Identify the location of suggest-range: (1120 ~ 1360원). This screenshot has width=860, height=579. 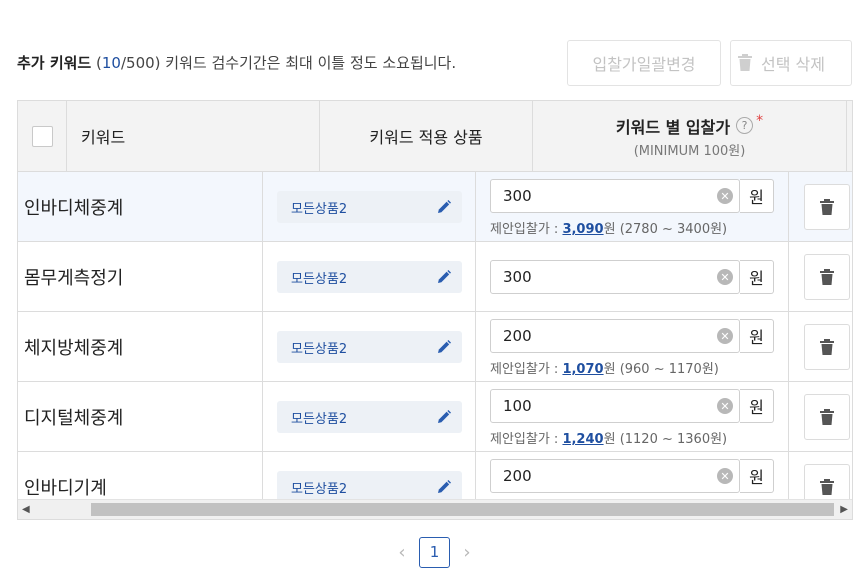
(673, 439).